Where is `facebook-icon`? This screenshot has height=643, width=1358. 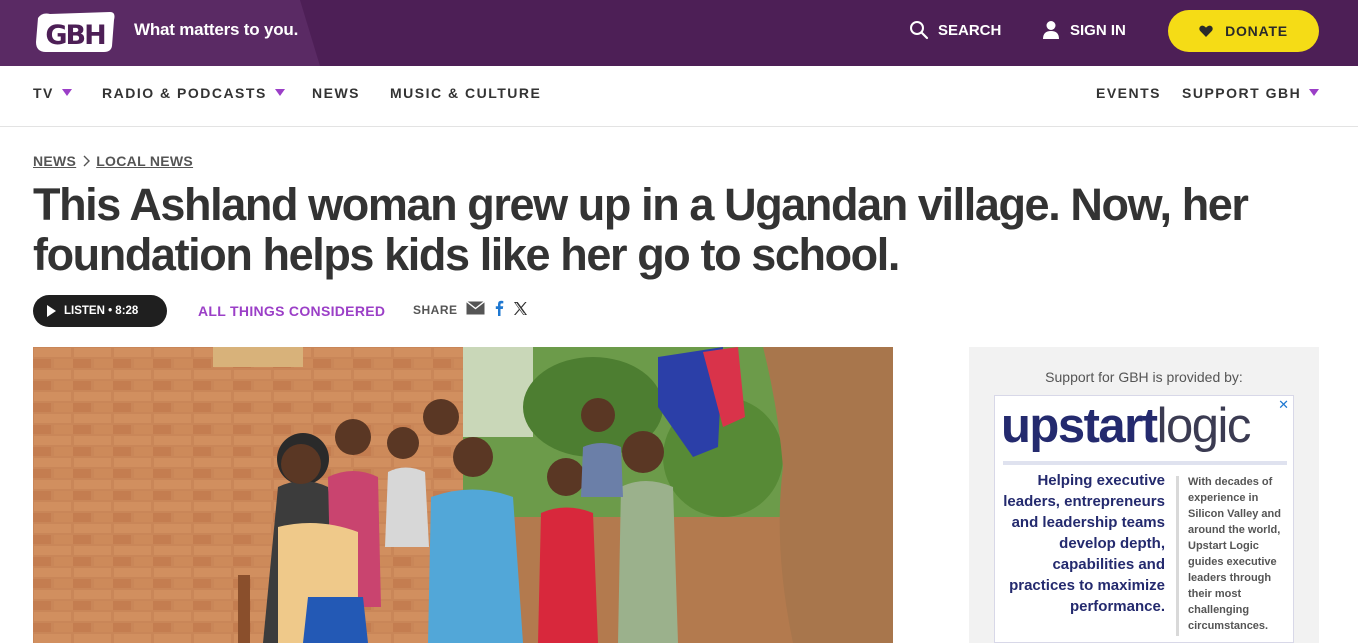 facebook-icon is located at coordinates (499, 308).